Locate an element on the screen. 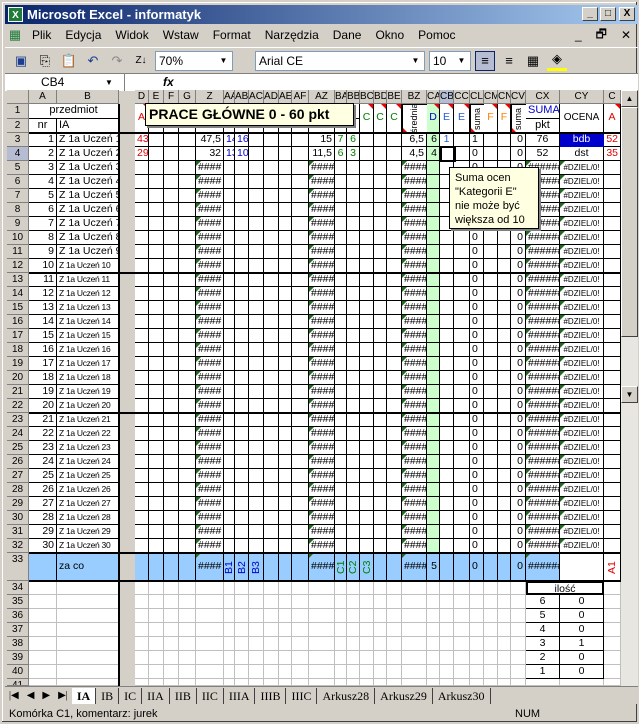 The width and height of the screenshot is (639, 724). cell-BE41 is located at coordinates (394, 682).